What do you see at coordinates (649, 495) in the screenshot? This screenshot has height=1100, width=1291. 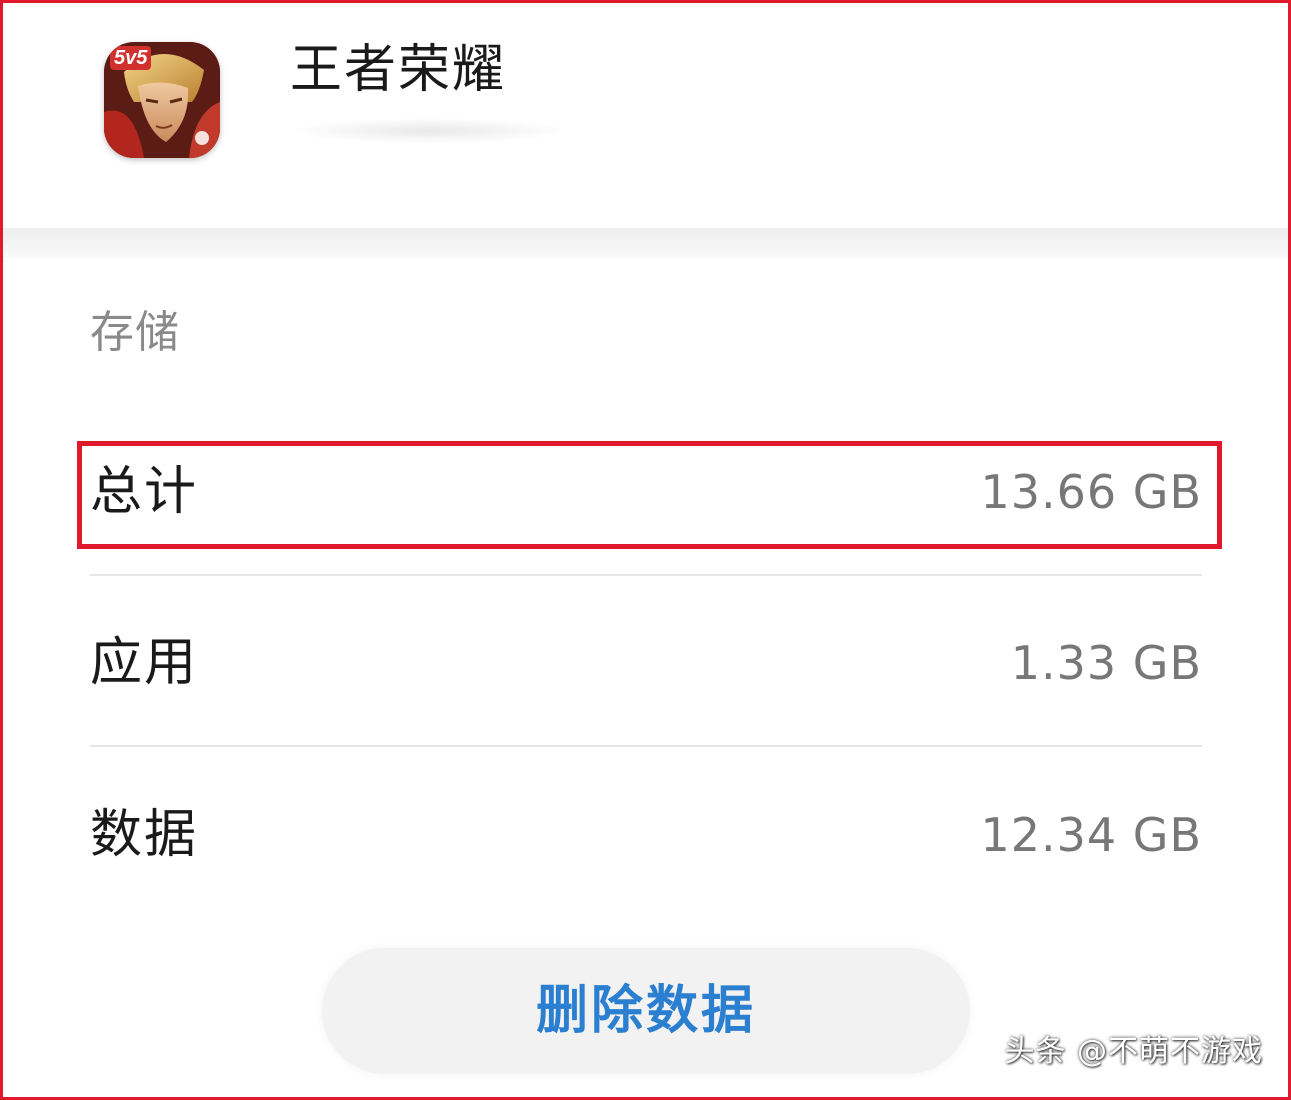 I see `highlight-annotation-box` at bounding box center [649, 495].